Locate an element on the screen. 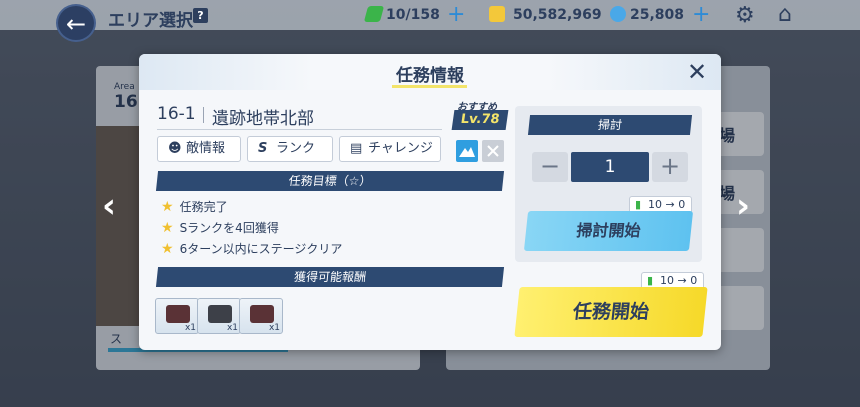 The height and width of the screenshot is (407, 860). ap-value: 10/158 is located at coordinates (413, 15).